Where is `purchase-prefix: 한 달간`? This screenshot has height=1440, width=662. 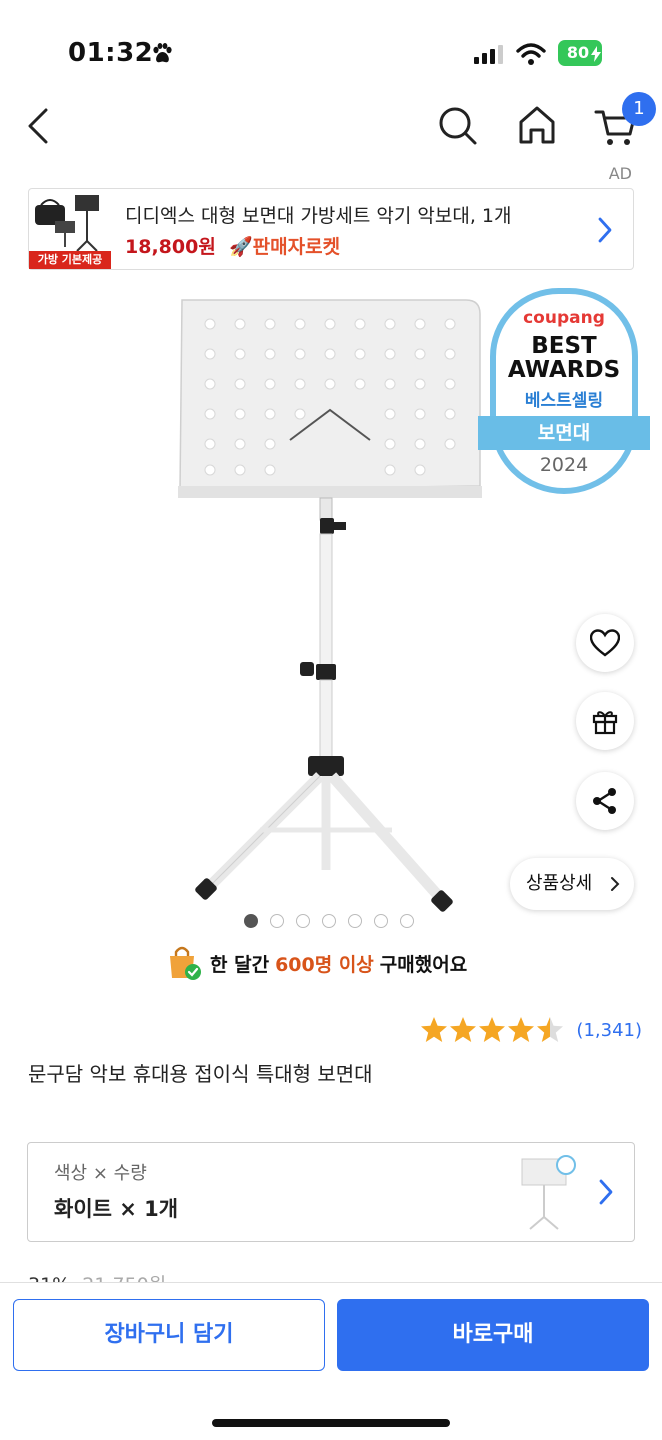
purchase-prefix: 한 달간 is located at coordinates (240, 964).